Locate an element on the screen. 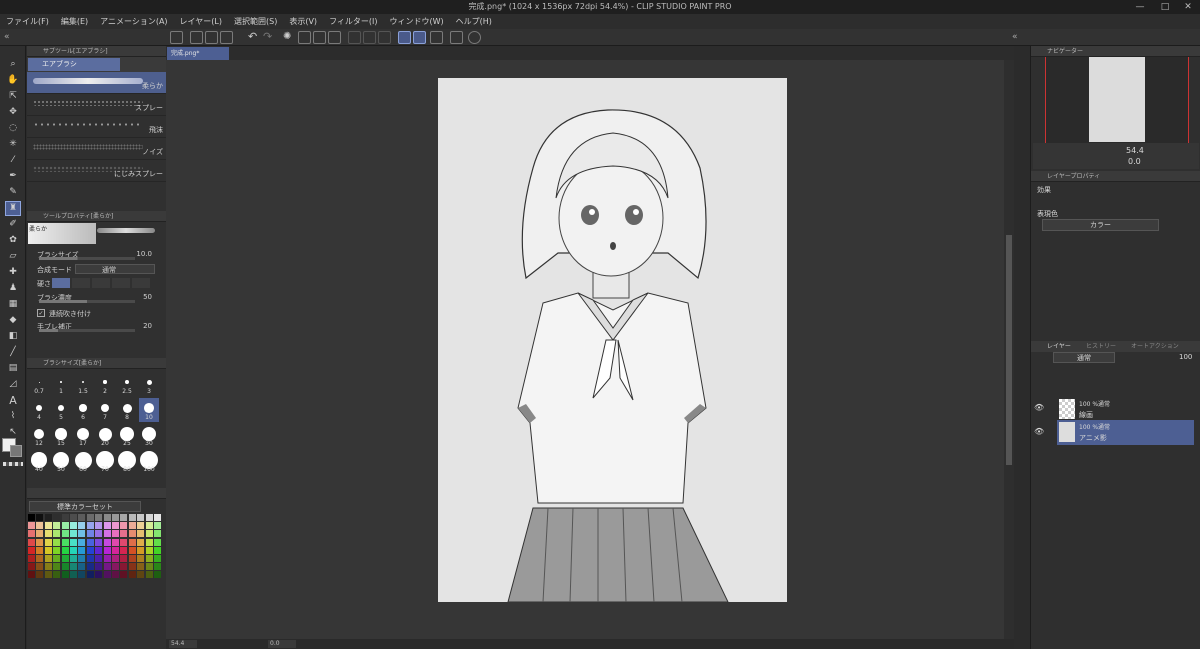  brush-size-value: 10.0 is located at coordinates (144, 254).